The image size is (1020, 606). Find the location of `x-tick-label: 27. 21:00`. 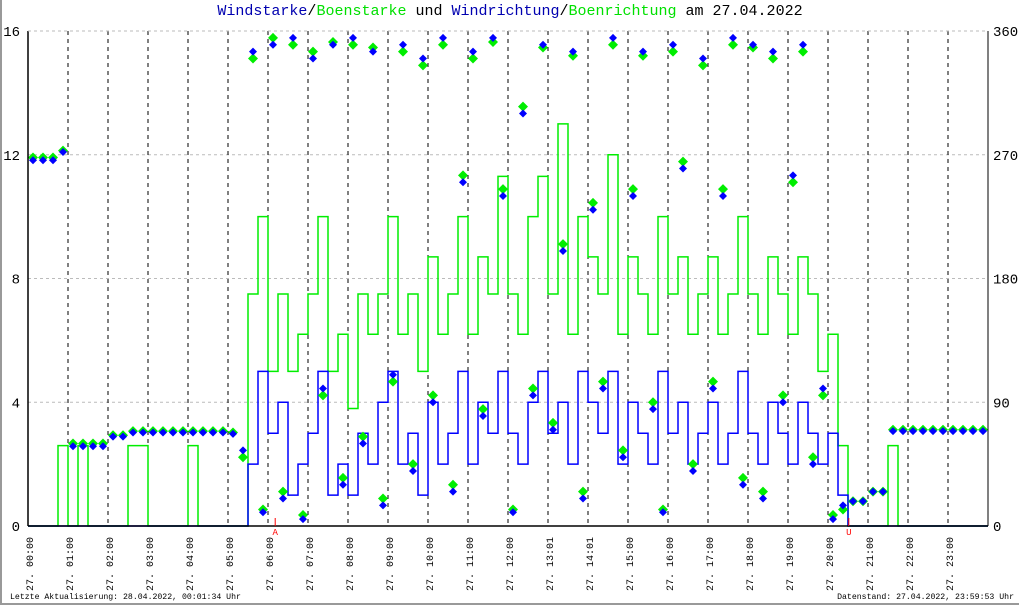

x-tick-label: 27. 21:00 is located at coordinates (871, 564).